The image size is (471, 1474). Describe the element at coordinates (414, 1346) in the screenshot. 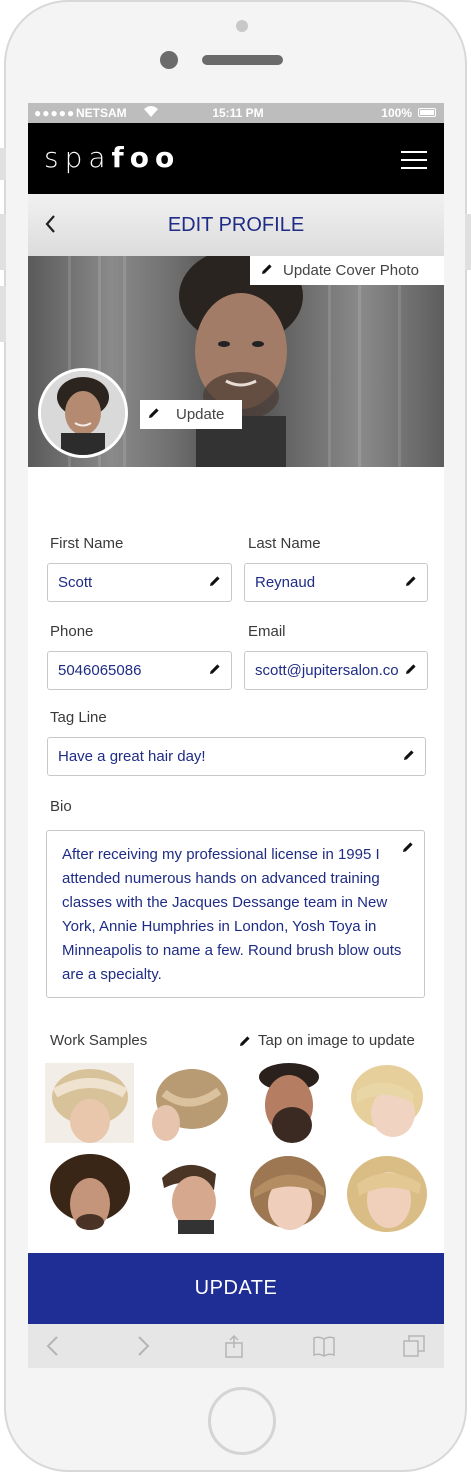

I see `tabs-icon` at that location.